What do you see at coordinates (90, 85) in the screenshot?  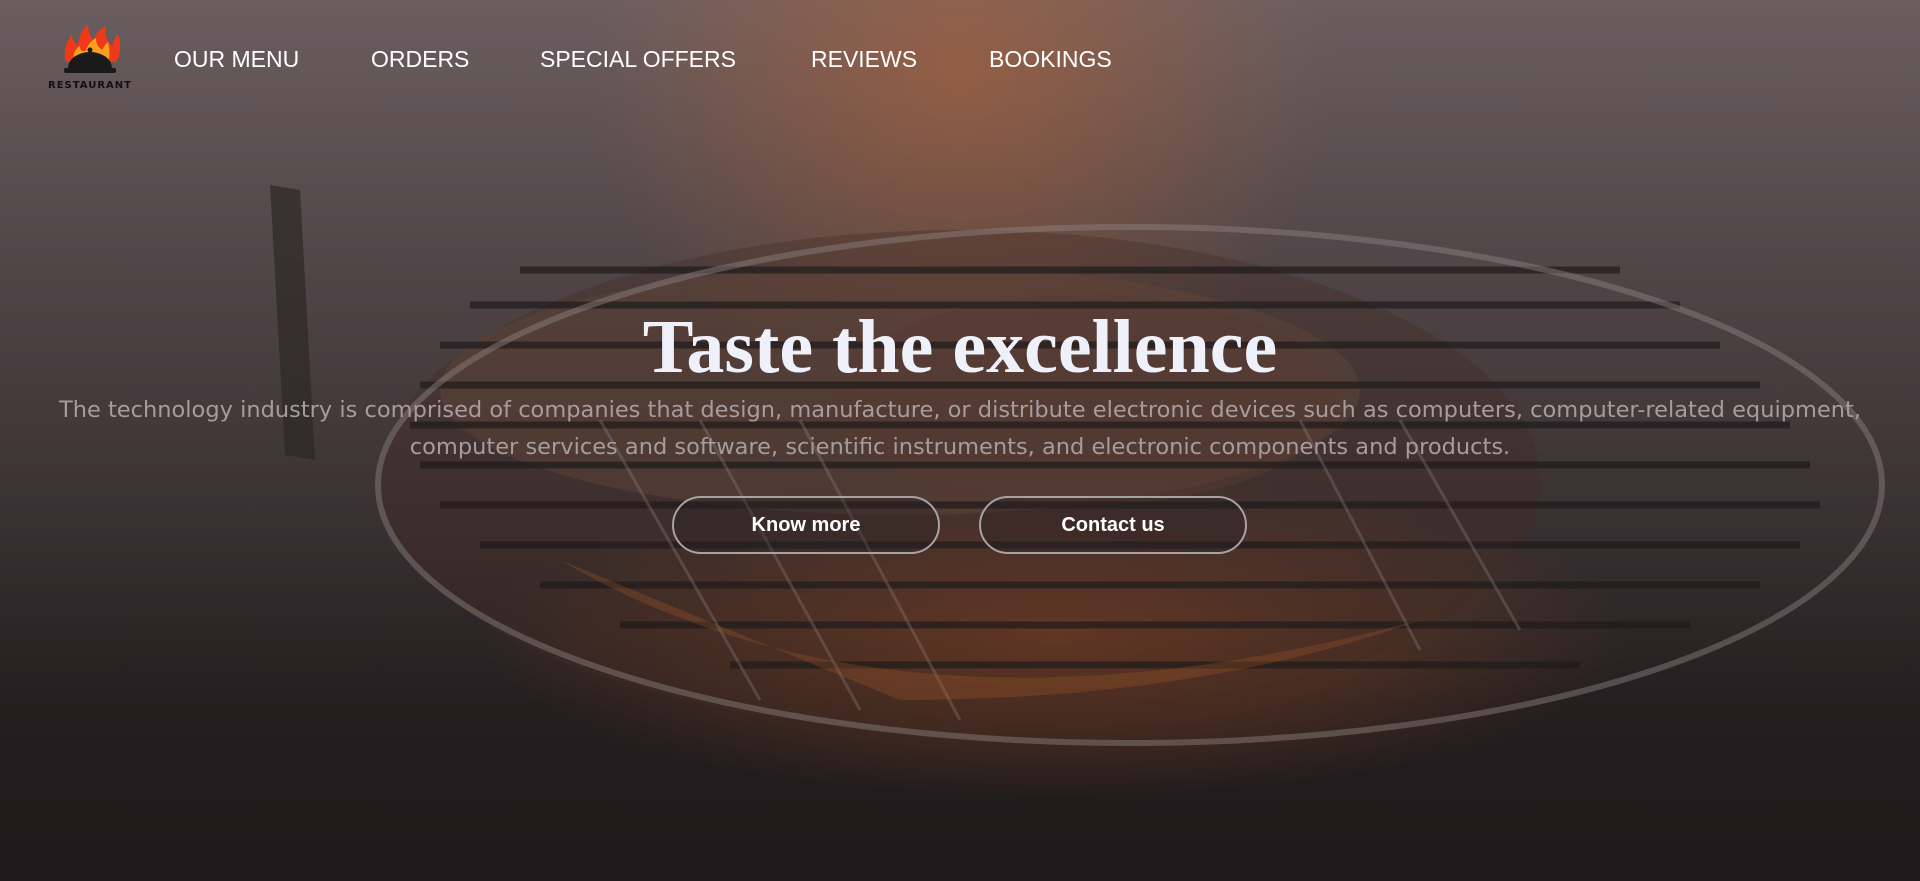 I see `logo-text: RESTAURANT` at bounding box center [90, 85].